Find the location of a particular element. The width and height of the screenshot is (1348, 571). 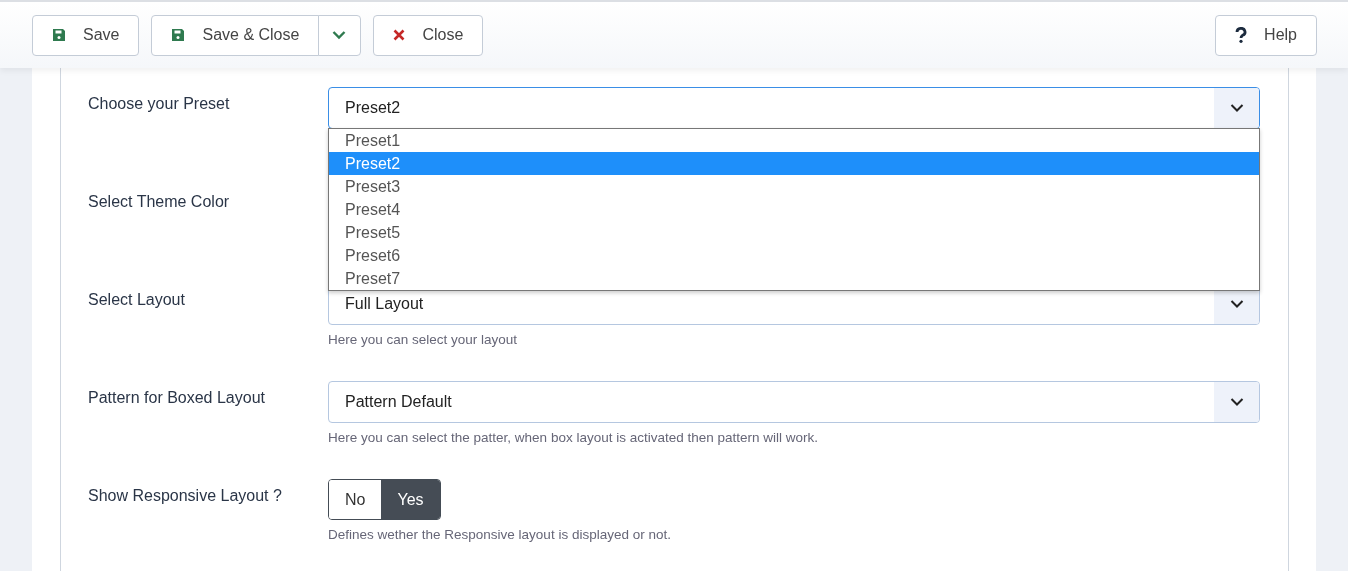

question-mark-icon is located at coordinates (1241, 35).